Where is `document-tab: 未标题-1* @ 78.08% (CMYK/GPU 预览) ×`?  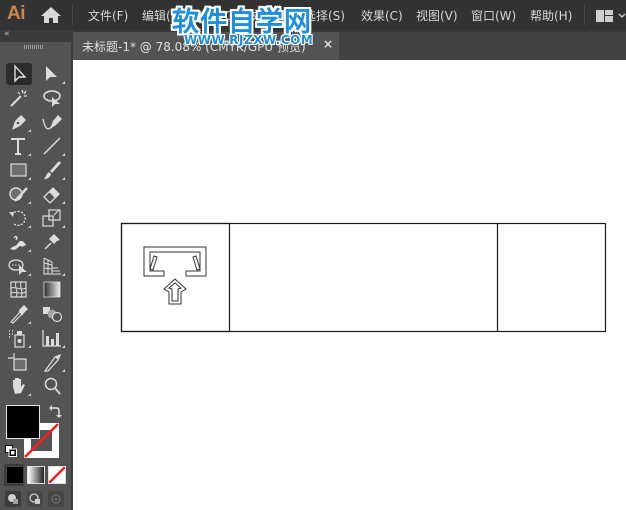
document-tab: 未标题-1* @ 78.08% (CMYK/GPU 预览) × is located at coordinates (206, 46).